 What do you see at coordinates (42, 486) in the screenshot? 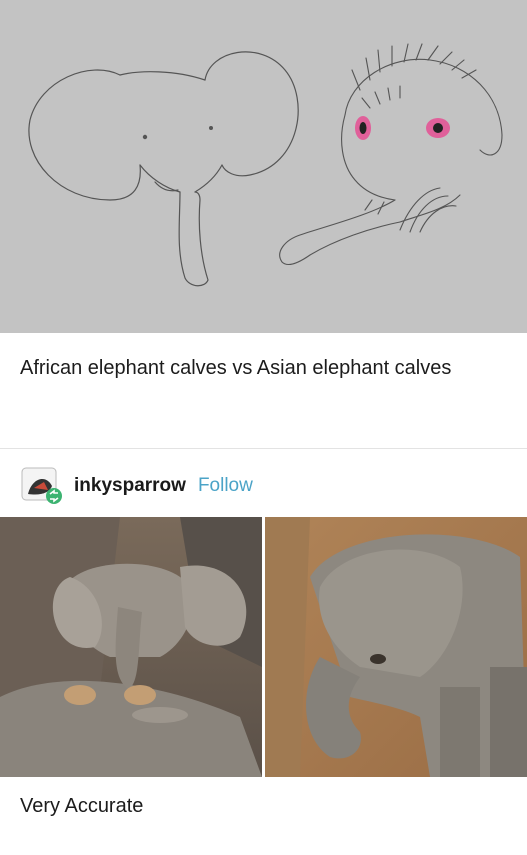
I see `avatar` at bounding box center [42, 486].